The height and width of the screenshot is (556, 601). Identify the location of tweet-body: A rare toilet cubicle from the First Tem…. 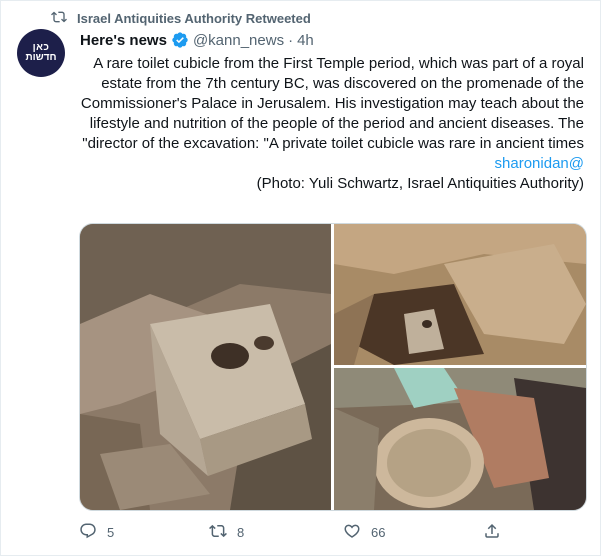
(332, 103).